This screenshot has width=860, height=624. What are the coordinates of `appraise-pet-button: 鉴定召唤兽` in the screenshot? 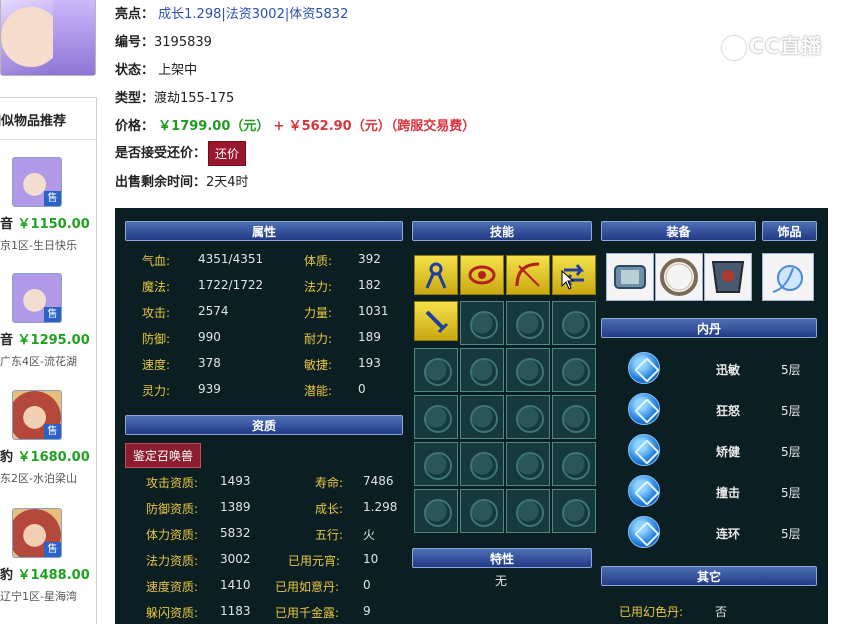 It's located at (163, 455).